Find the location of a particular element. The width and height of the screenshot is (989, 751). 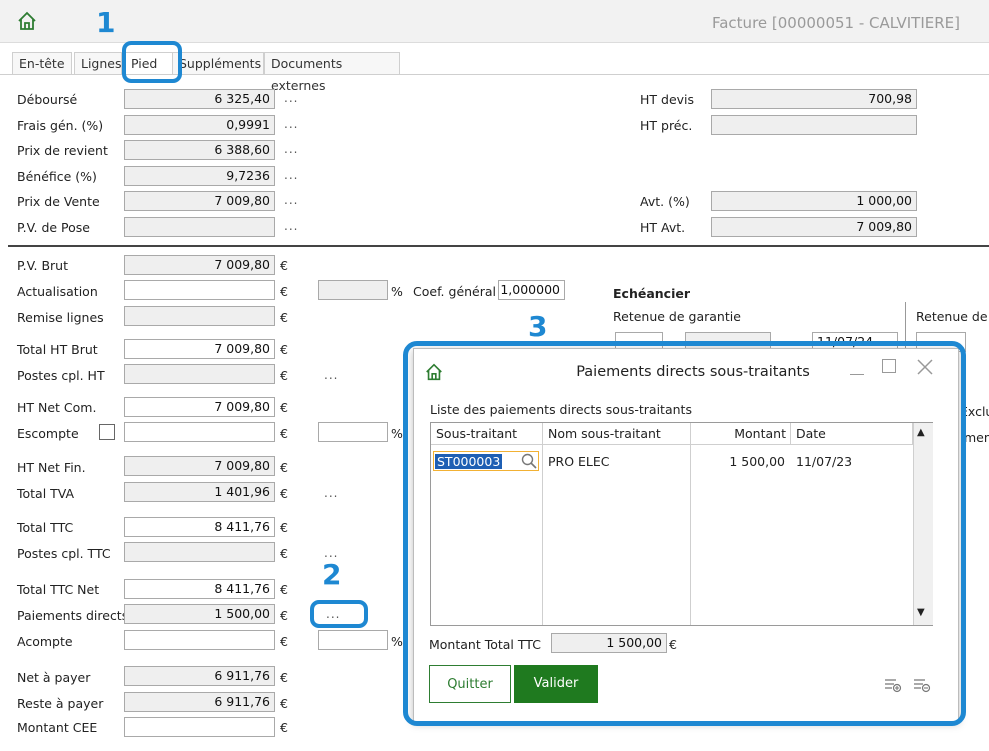

label-pv-brut: P.V. Brut is located at coordinates (42, 265).